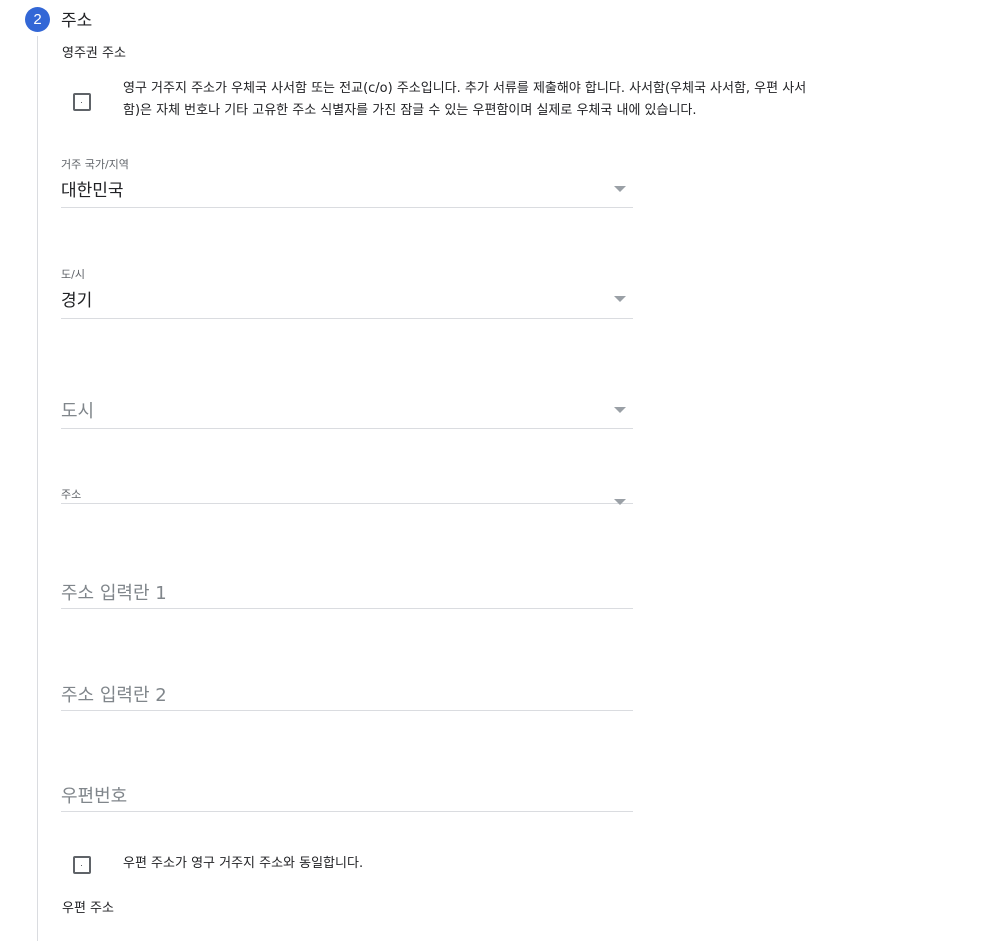 The height and width of the screenshot is (941, 995). What do you see at coordinates (94, 796) in the screenshot?
I see `postal-code-placeholder: 우편번호` at bounding box center [94, 796].